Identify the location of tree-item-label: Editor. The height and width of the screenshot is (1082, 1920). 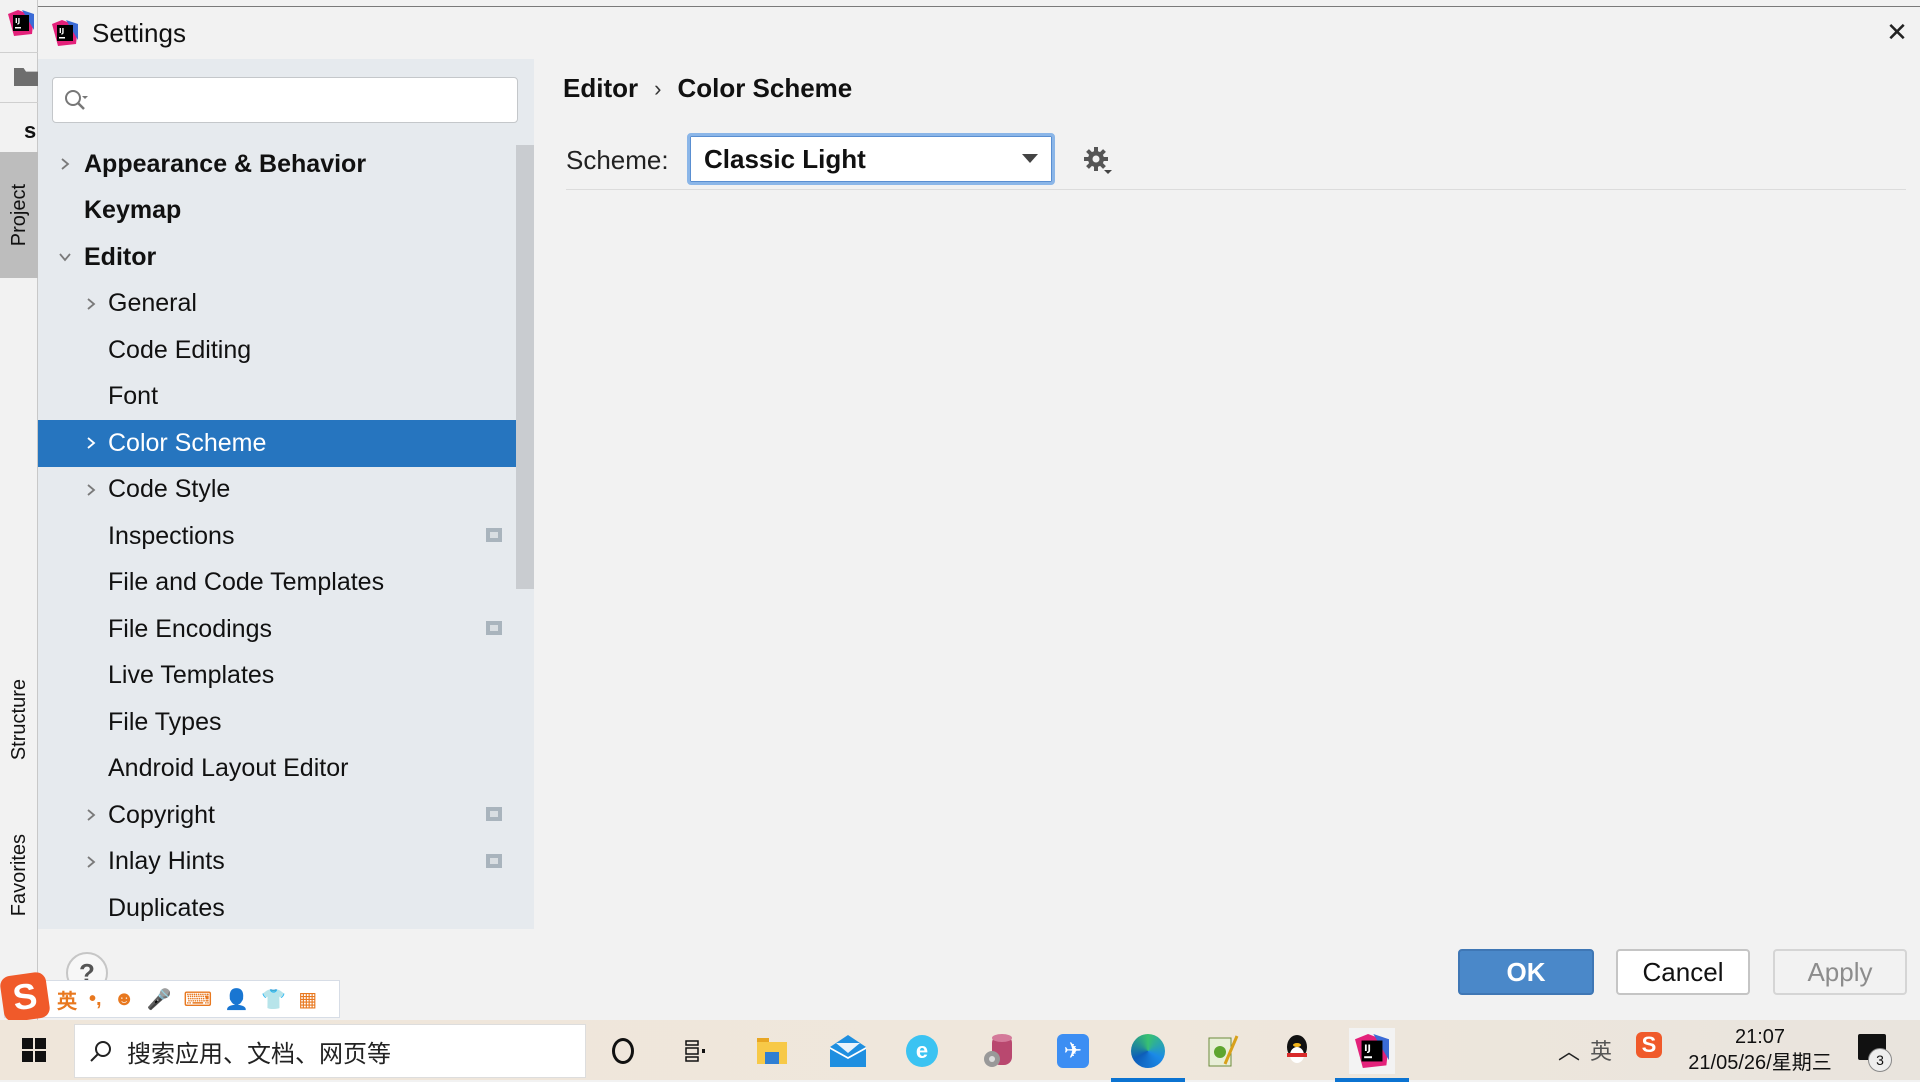
(120, 256).